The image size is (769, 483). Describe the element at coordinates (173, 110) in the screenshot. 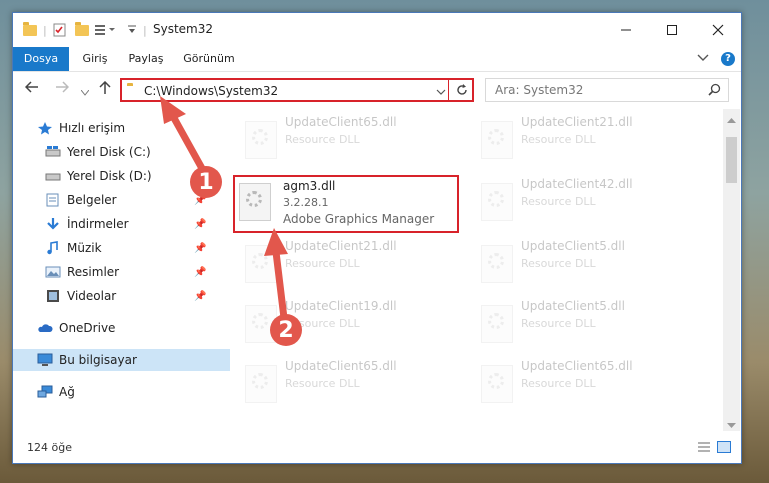

I see `arrow-1-head` at that location.